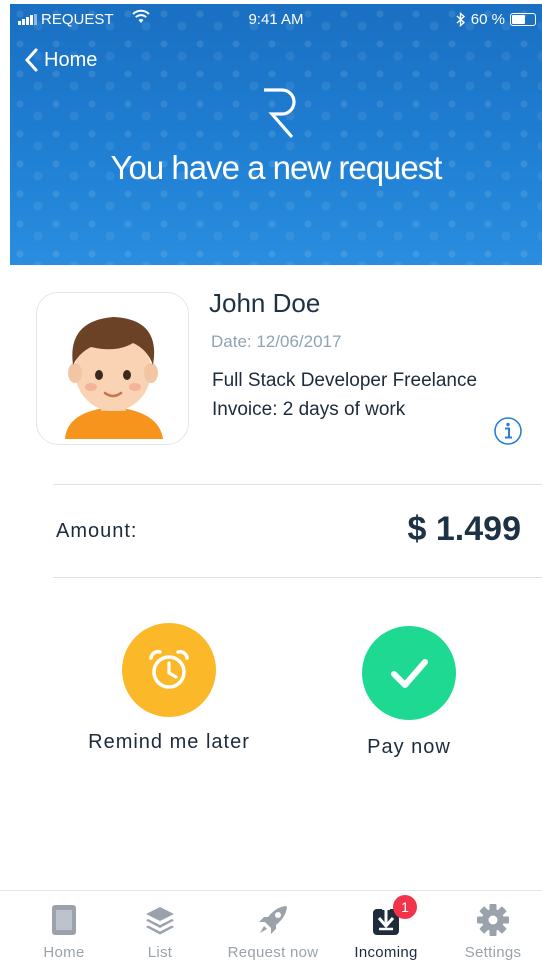 The image size is (542, 961). Describe the element at coordinates (273, 952) in the screenshot. I see `tab-request-now-label: Request now` at that location.